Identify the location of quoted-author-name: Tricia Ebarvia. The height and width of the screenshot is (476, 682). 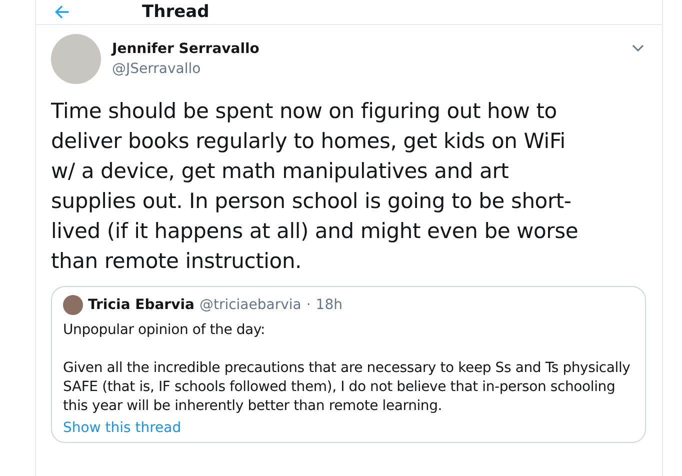
(141, 305).